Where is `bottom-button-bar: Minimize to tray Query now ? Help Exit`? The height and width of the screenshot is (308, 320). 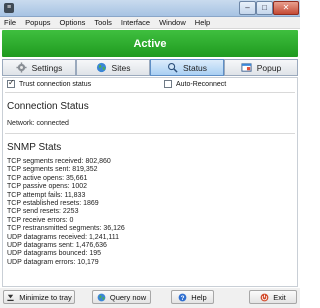 bottom-button-bar: Minimize to tray Query now ? Help Exit is located at coordinates (150, 298).